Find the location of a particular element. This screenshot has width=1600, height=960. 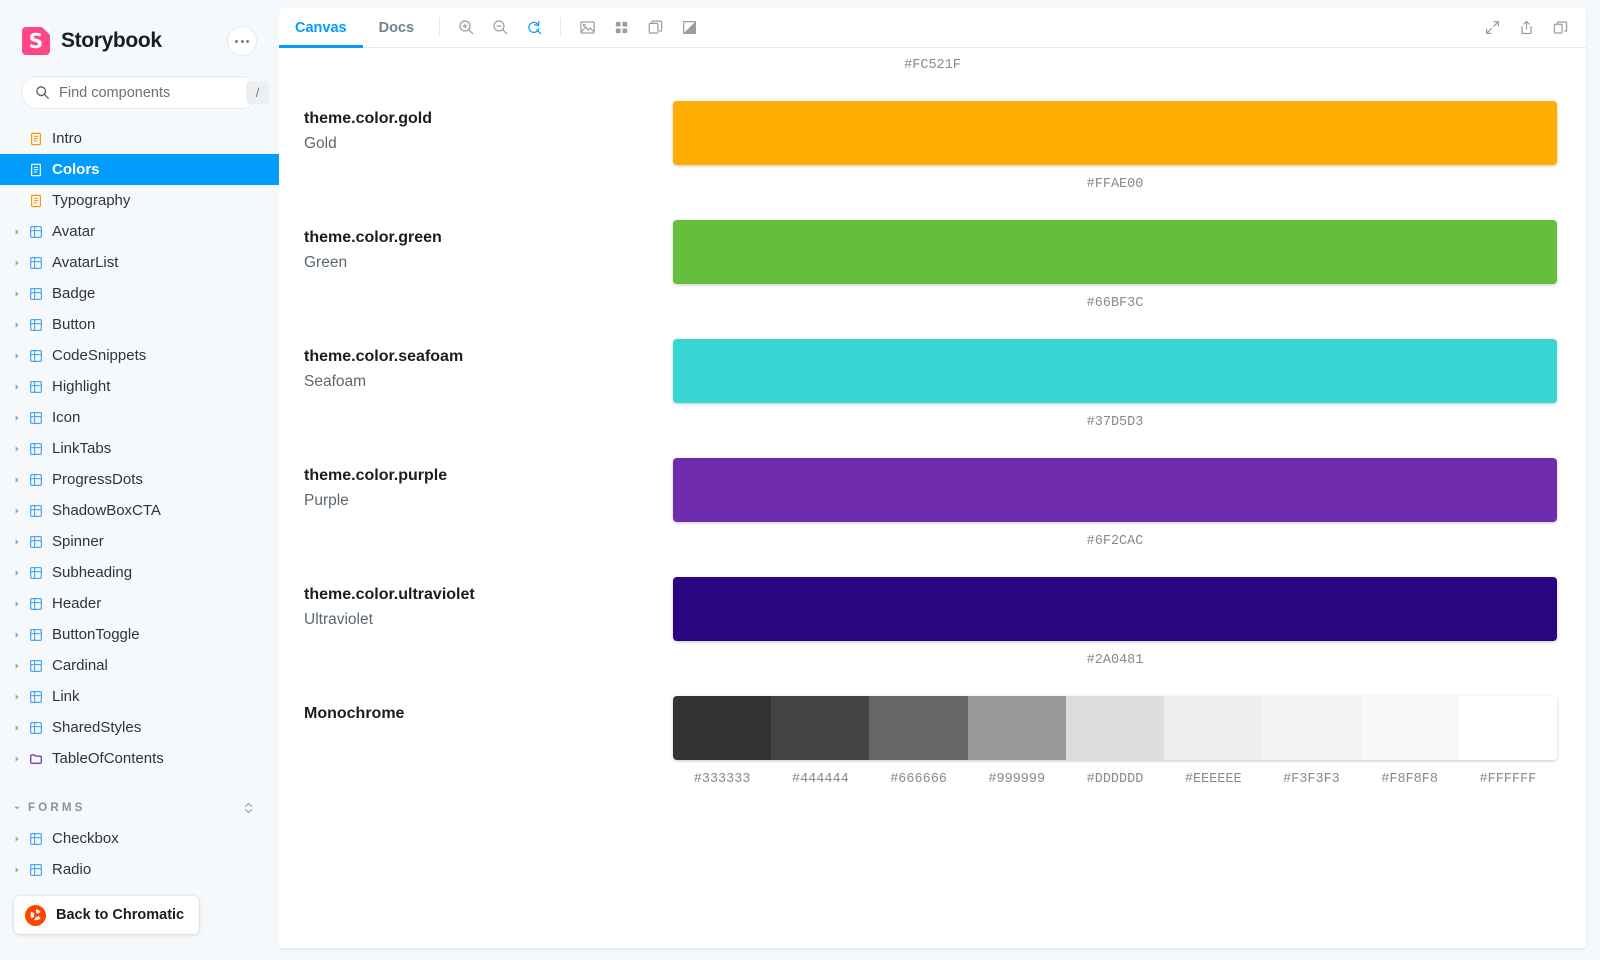

color-swatch-group: #37D5D3 is located at coordinates (1115, 384).